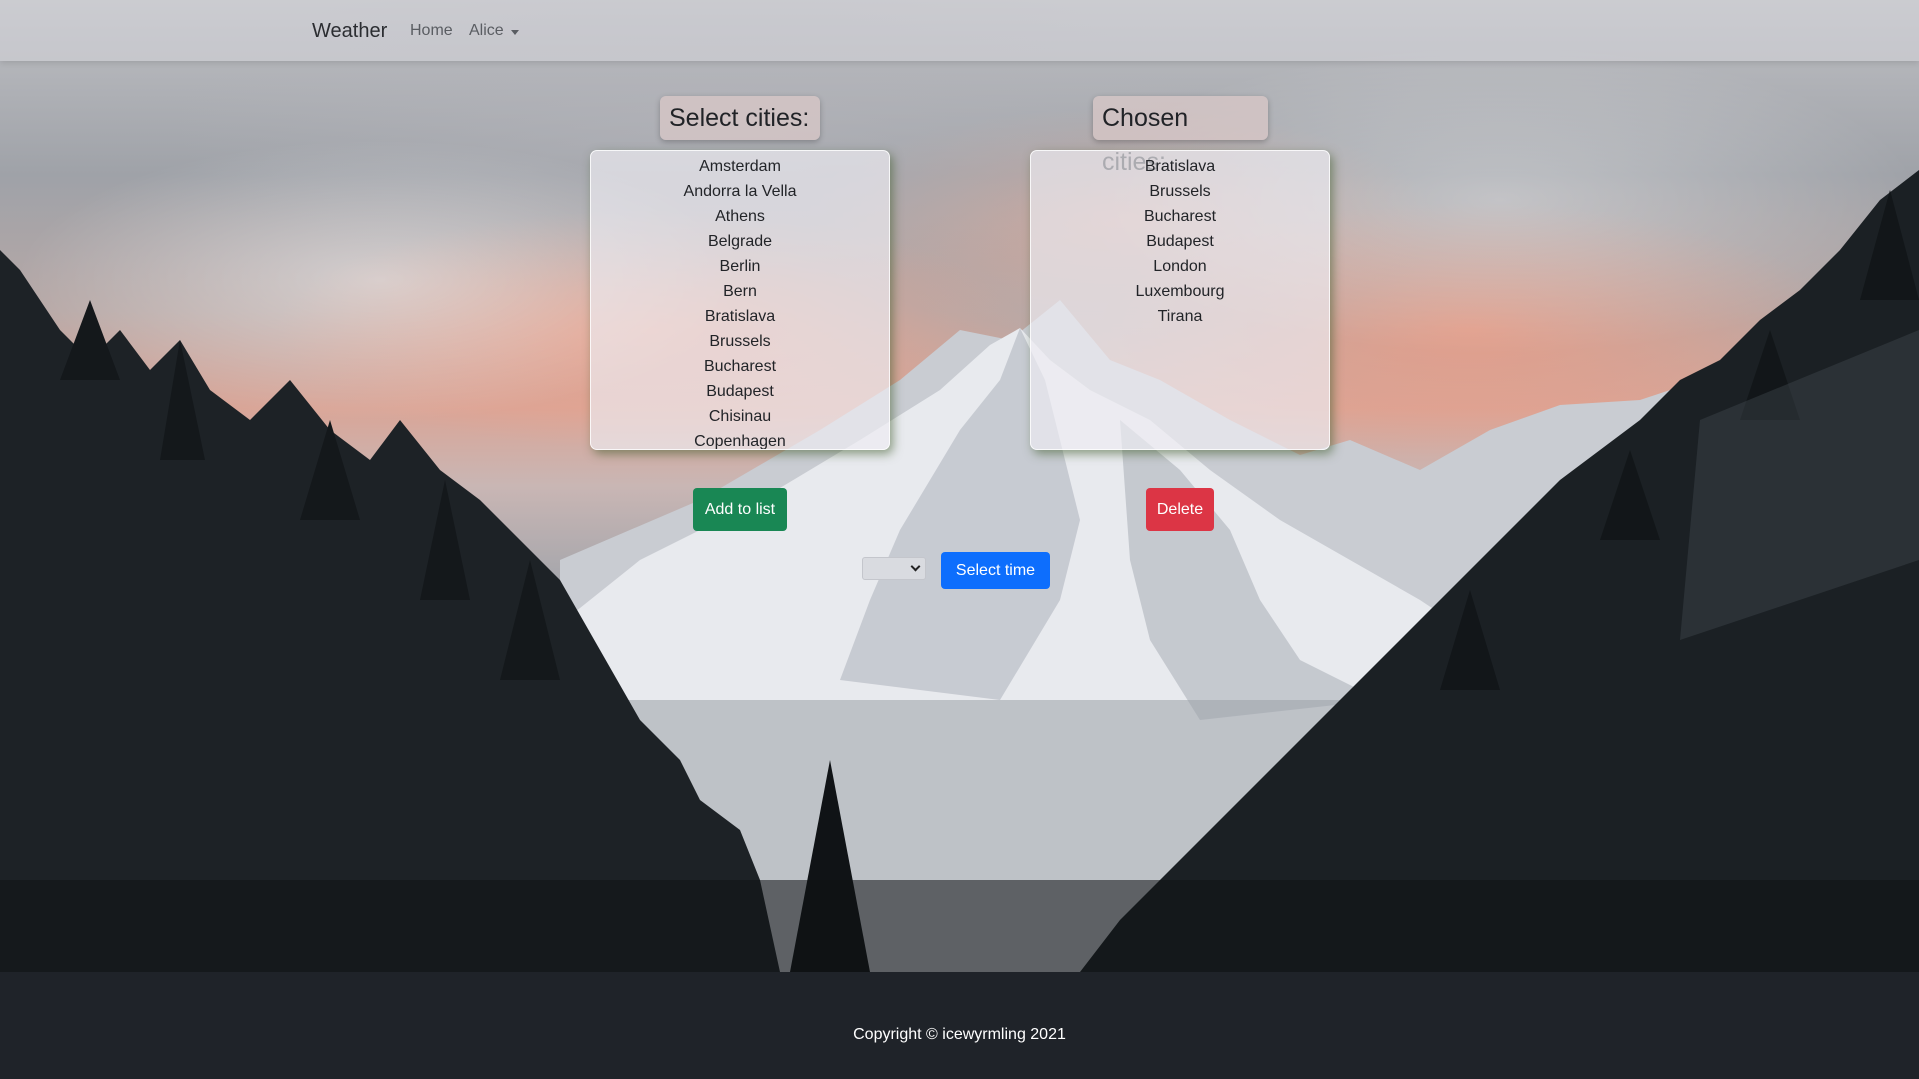 The image size is (1919, 1079). I want to click on nav-home-link: Home, so click(431, 31).